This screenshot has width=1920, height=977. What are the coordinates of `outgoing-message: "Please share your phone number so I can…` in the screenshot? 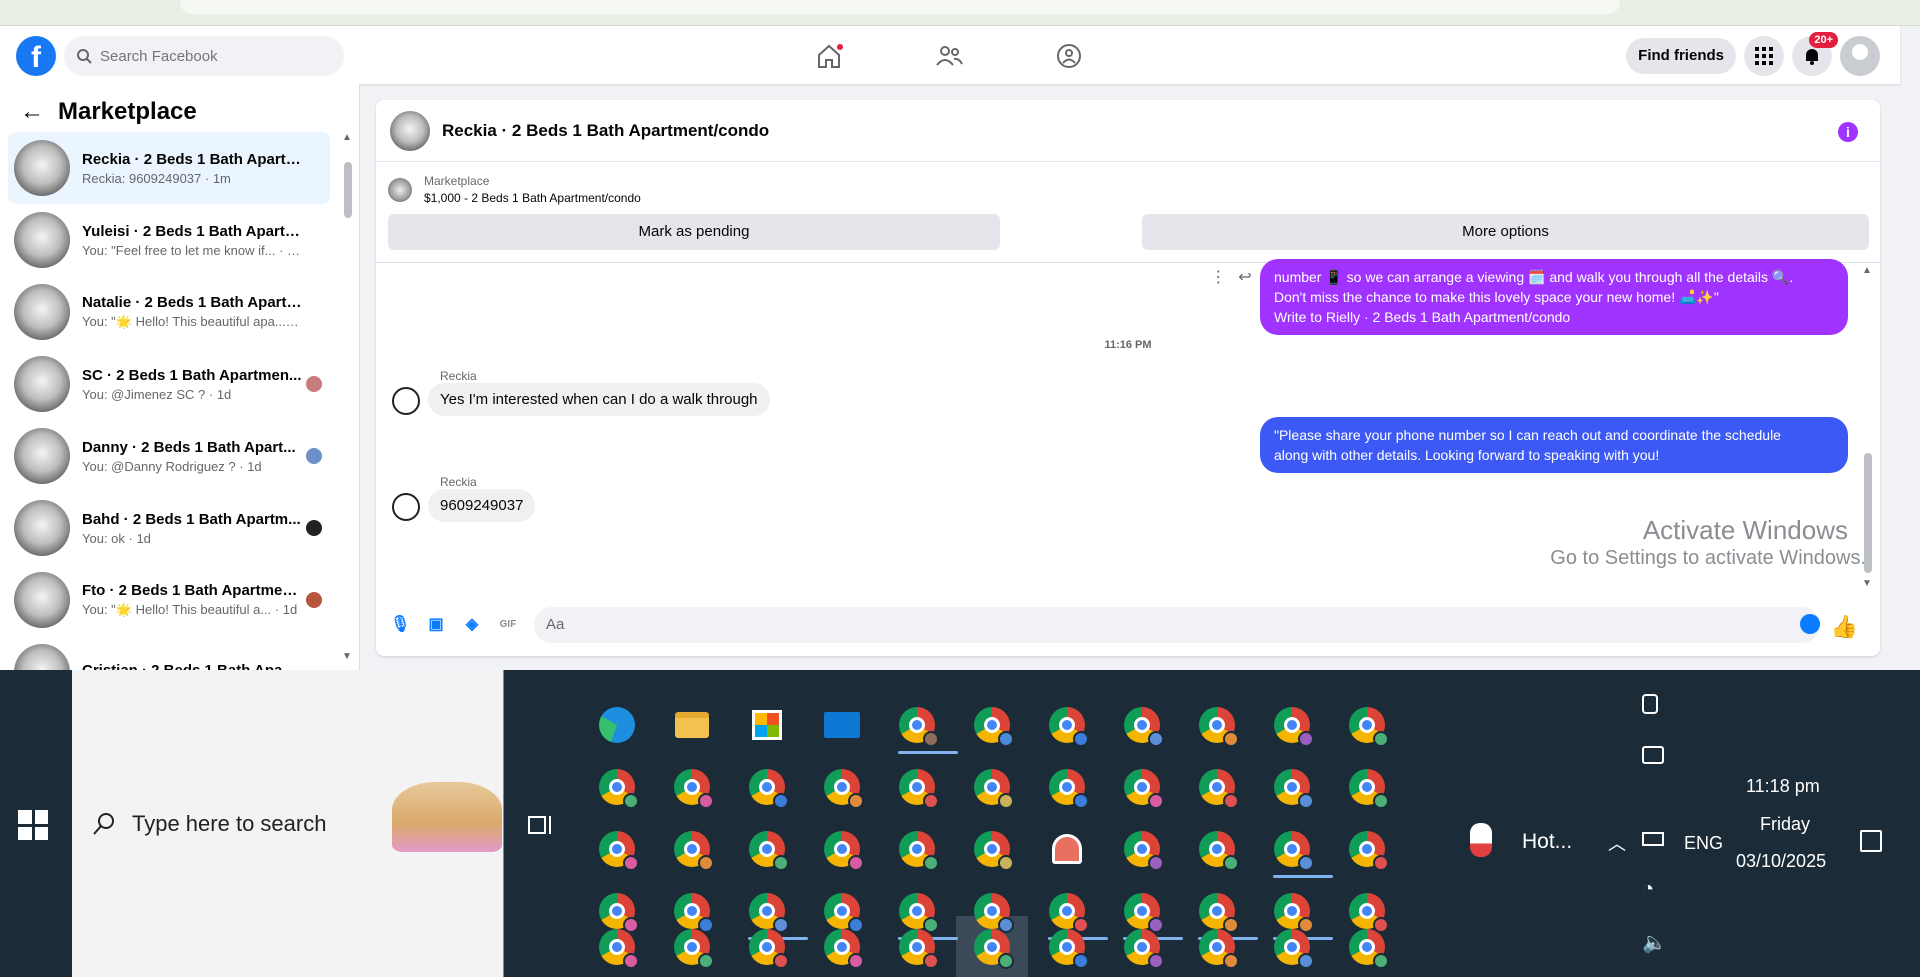 It's located at (1554, 445).